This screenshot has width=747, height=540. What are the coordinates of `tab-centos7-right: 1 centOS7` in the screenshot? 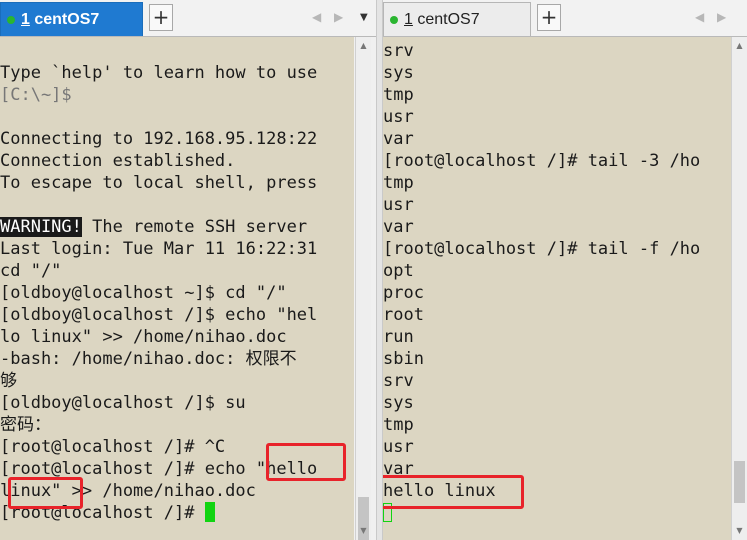 It's located at (457, 19).